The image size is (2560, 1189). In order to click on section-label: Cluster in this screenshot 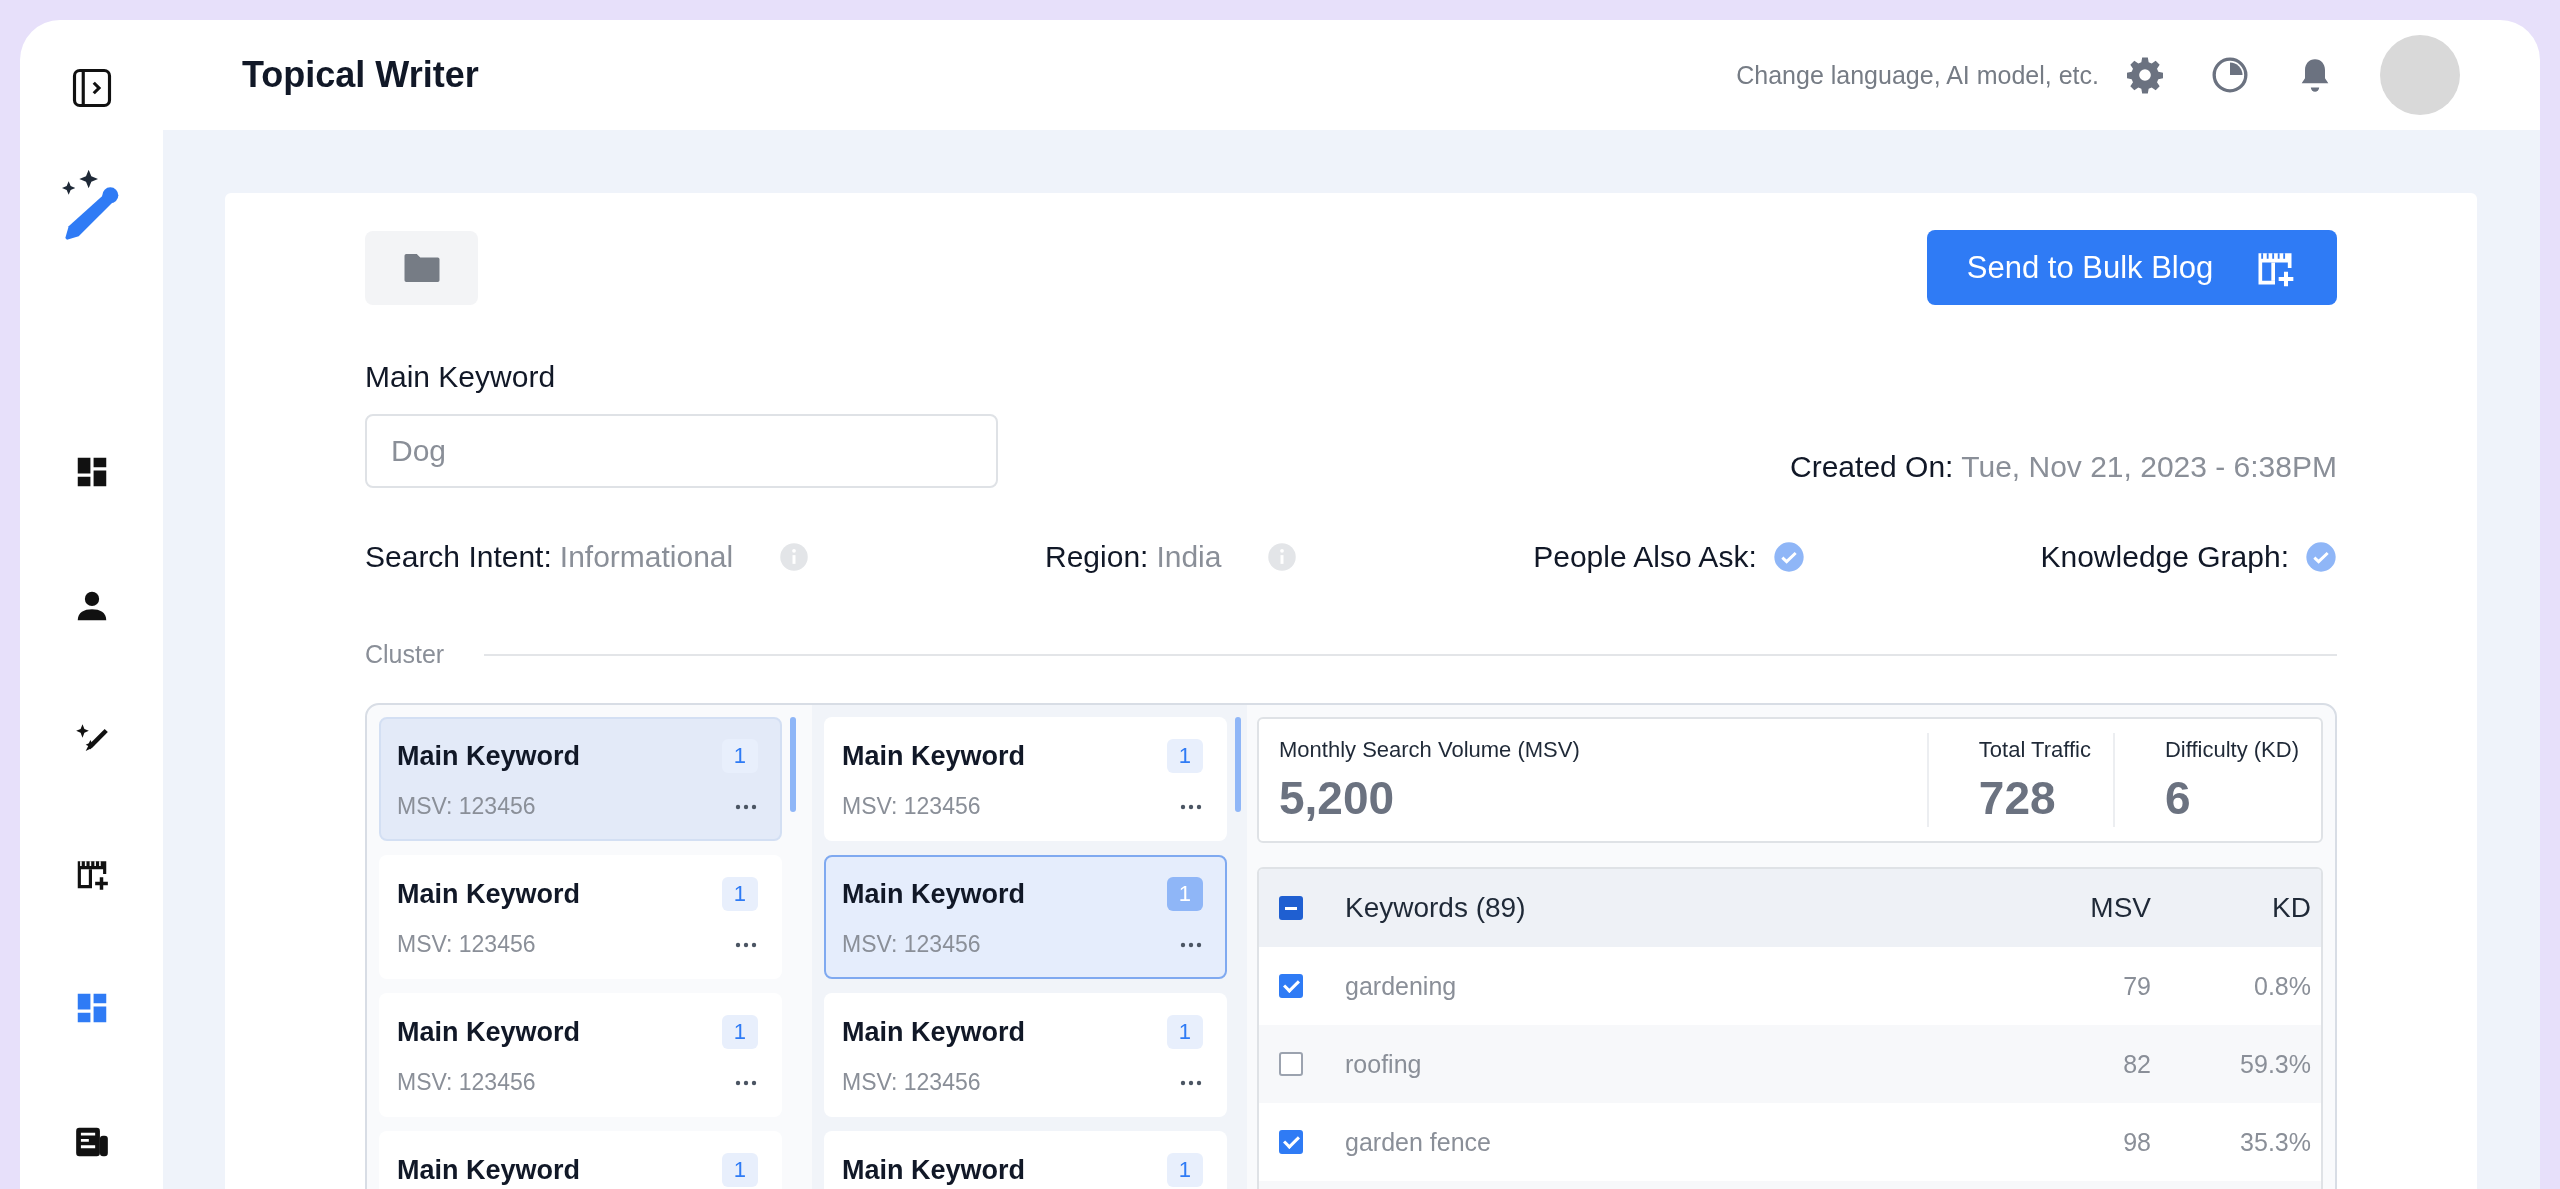, I will do `click(405, 654)`.